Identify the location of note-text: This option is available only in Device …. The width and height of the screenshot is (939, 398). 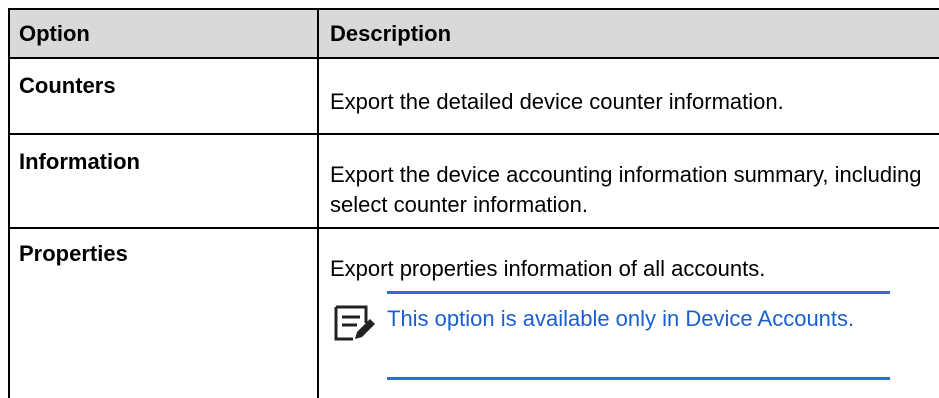
(621, 318).